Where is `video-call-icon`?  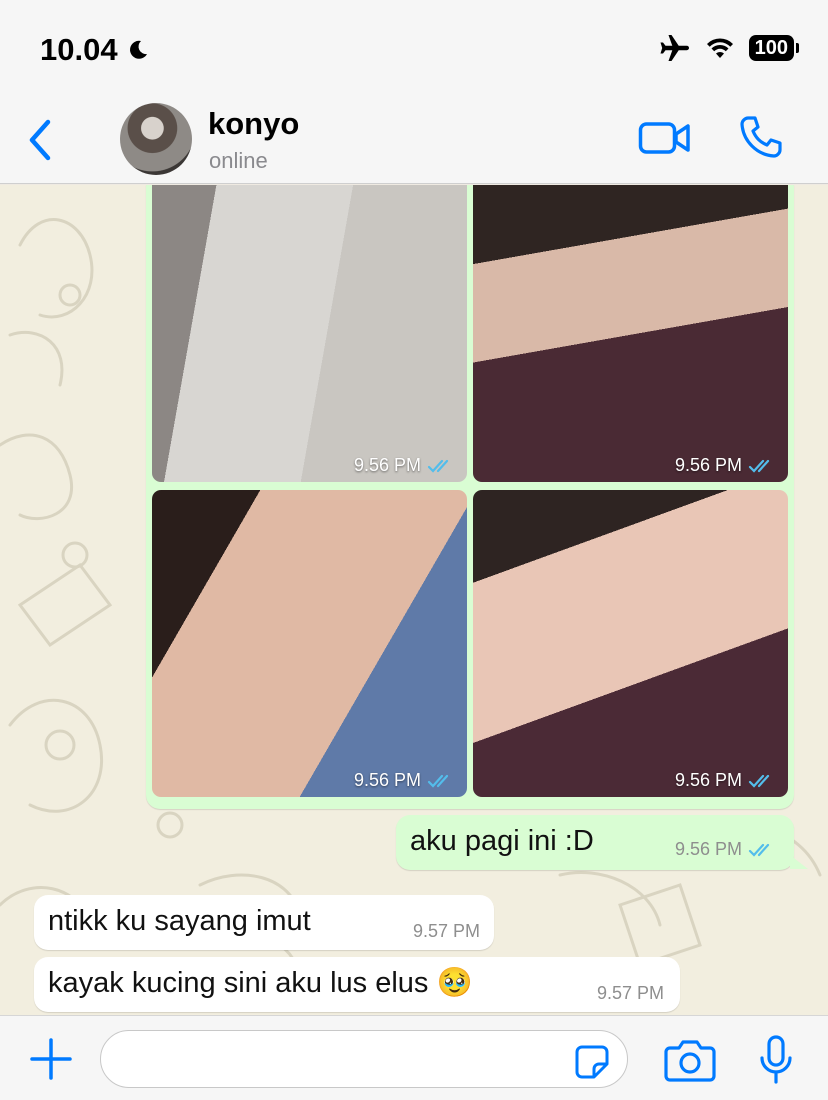
video-call-icon is located at coordinates (664, 138).